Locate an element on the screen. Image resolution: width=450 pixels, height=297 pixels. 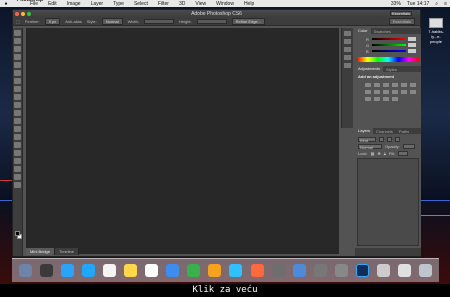
menu-window: Window is located at coordinates (225, 4).